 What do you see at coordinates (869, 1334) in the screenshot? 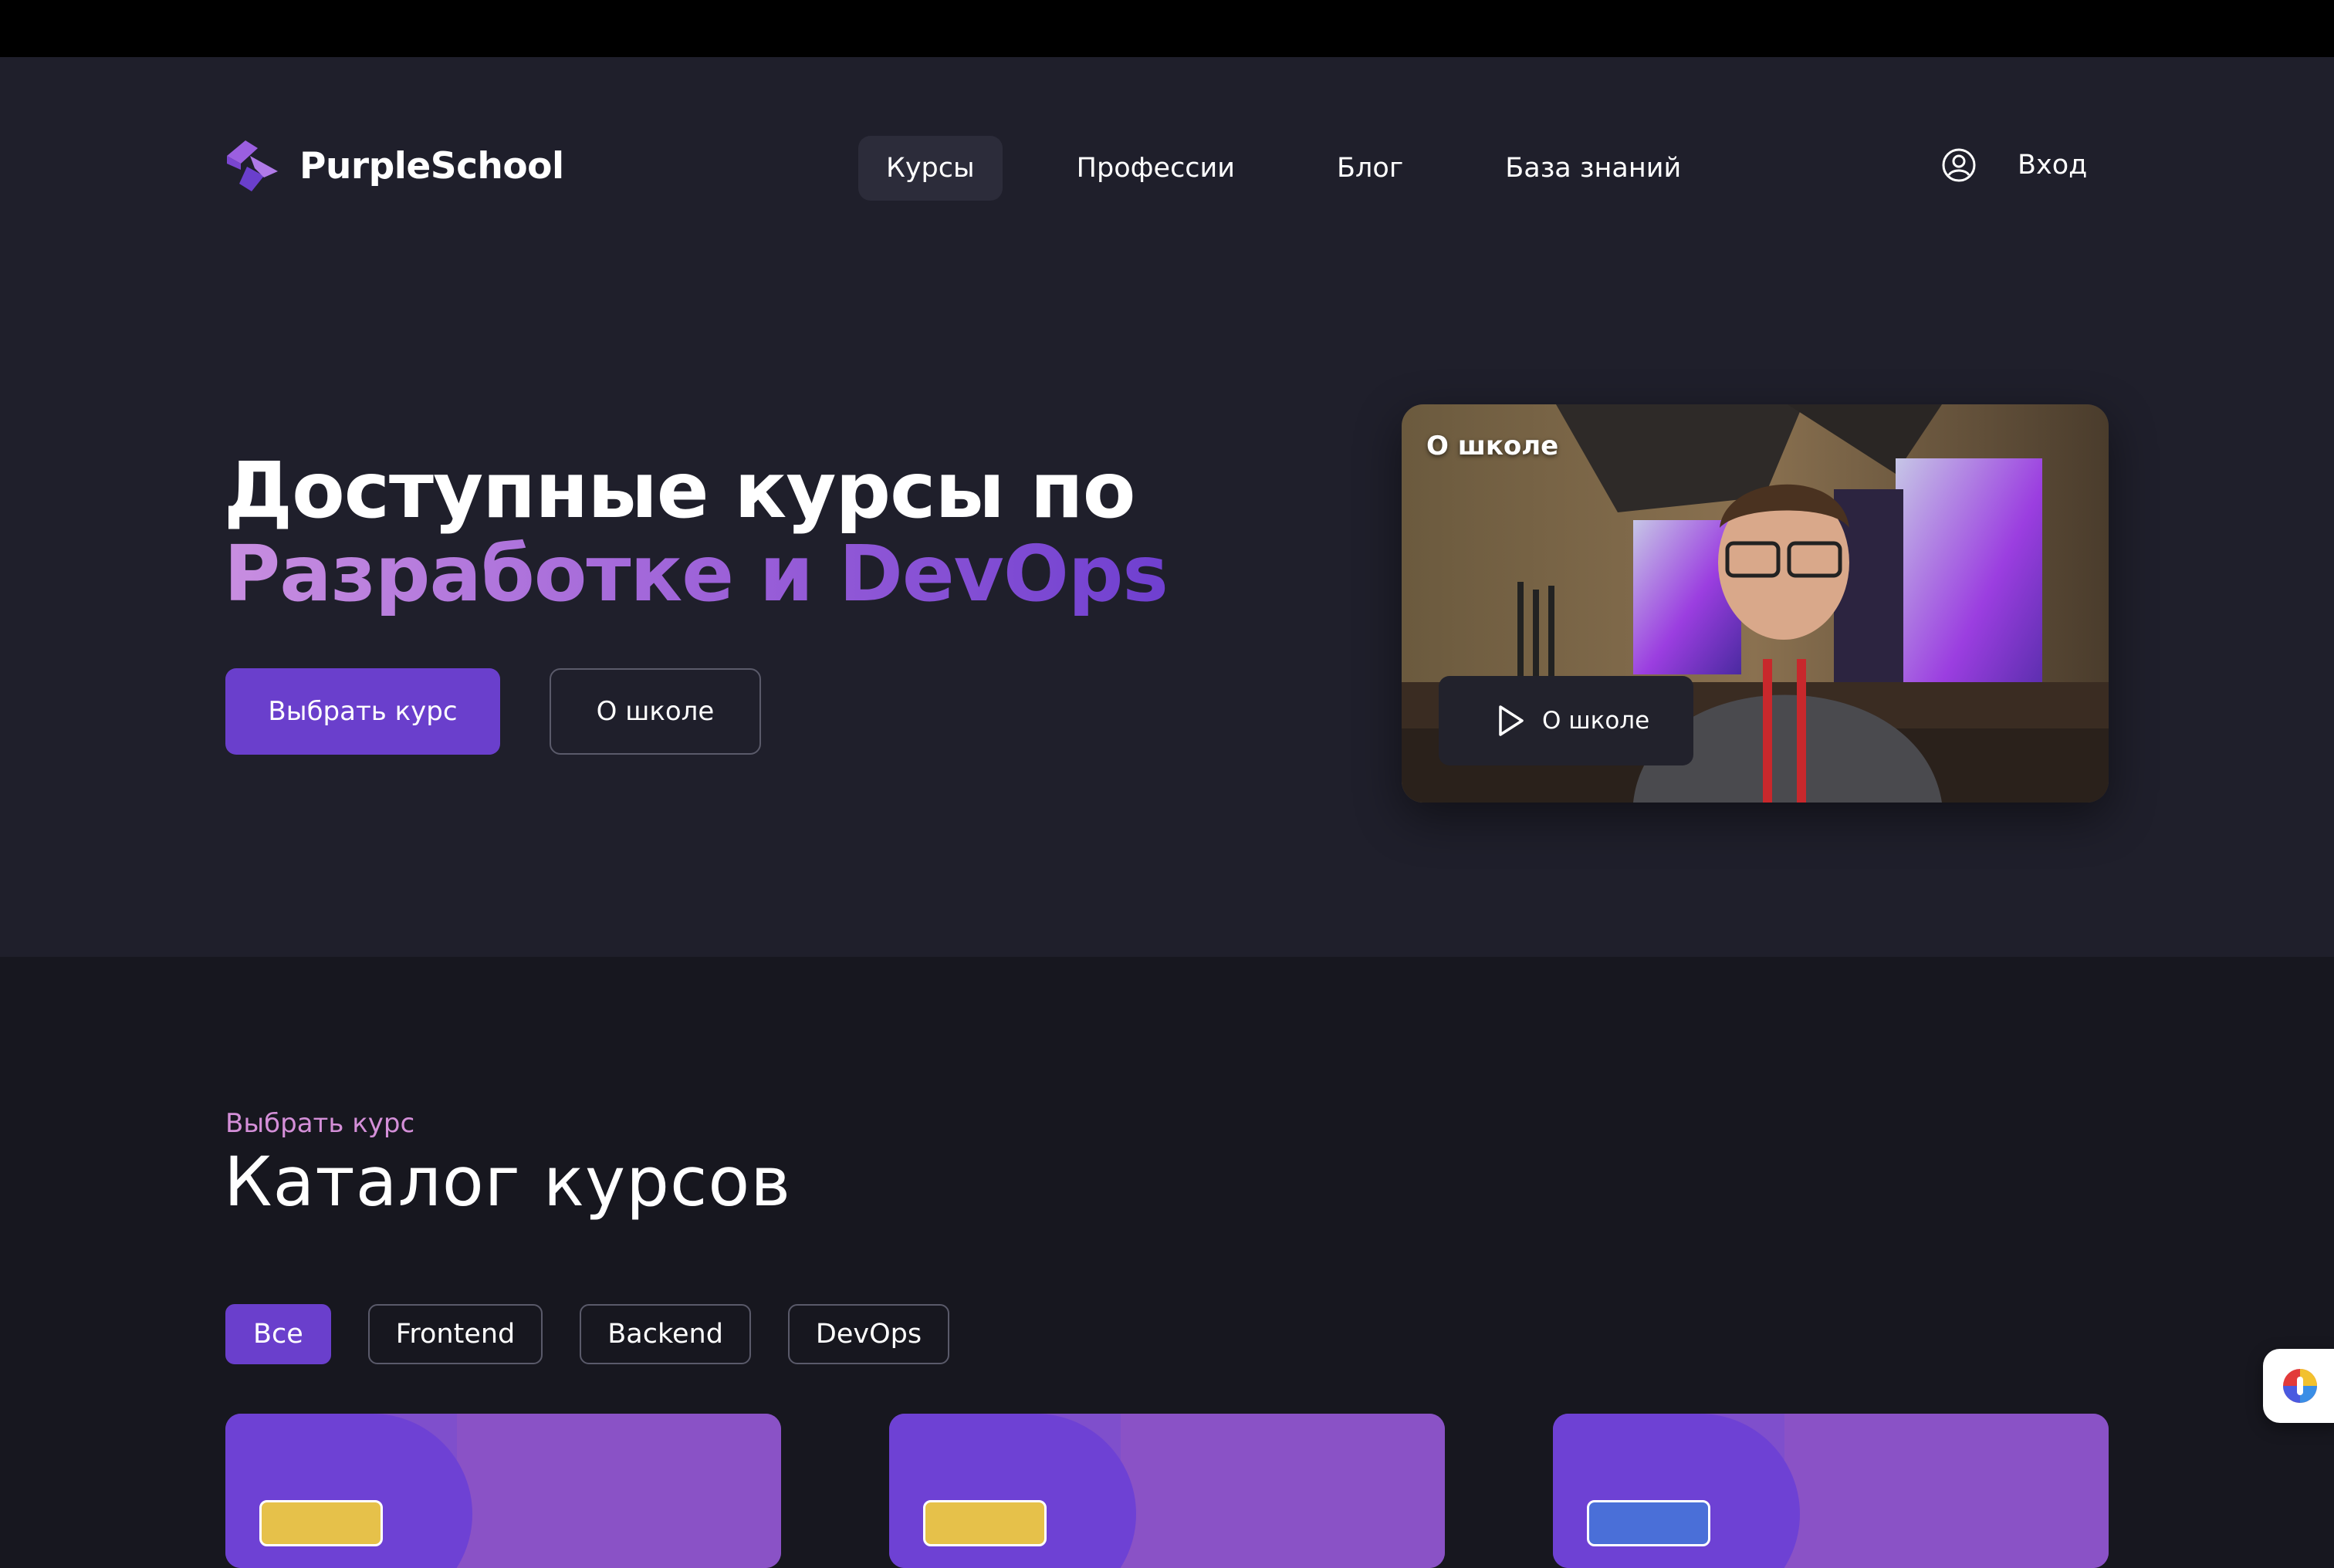
I see `filter-devops: DevOps` at bounding box center [869, 1334].